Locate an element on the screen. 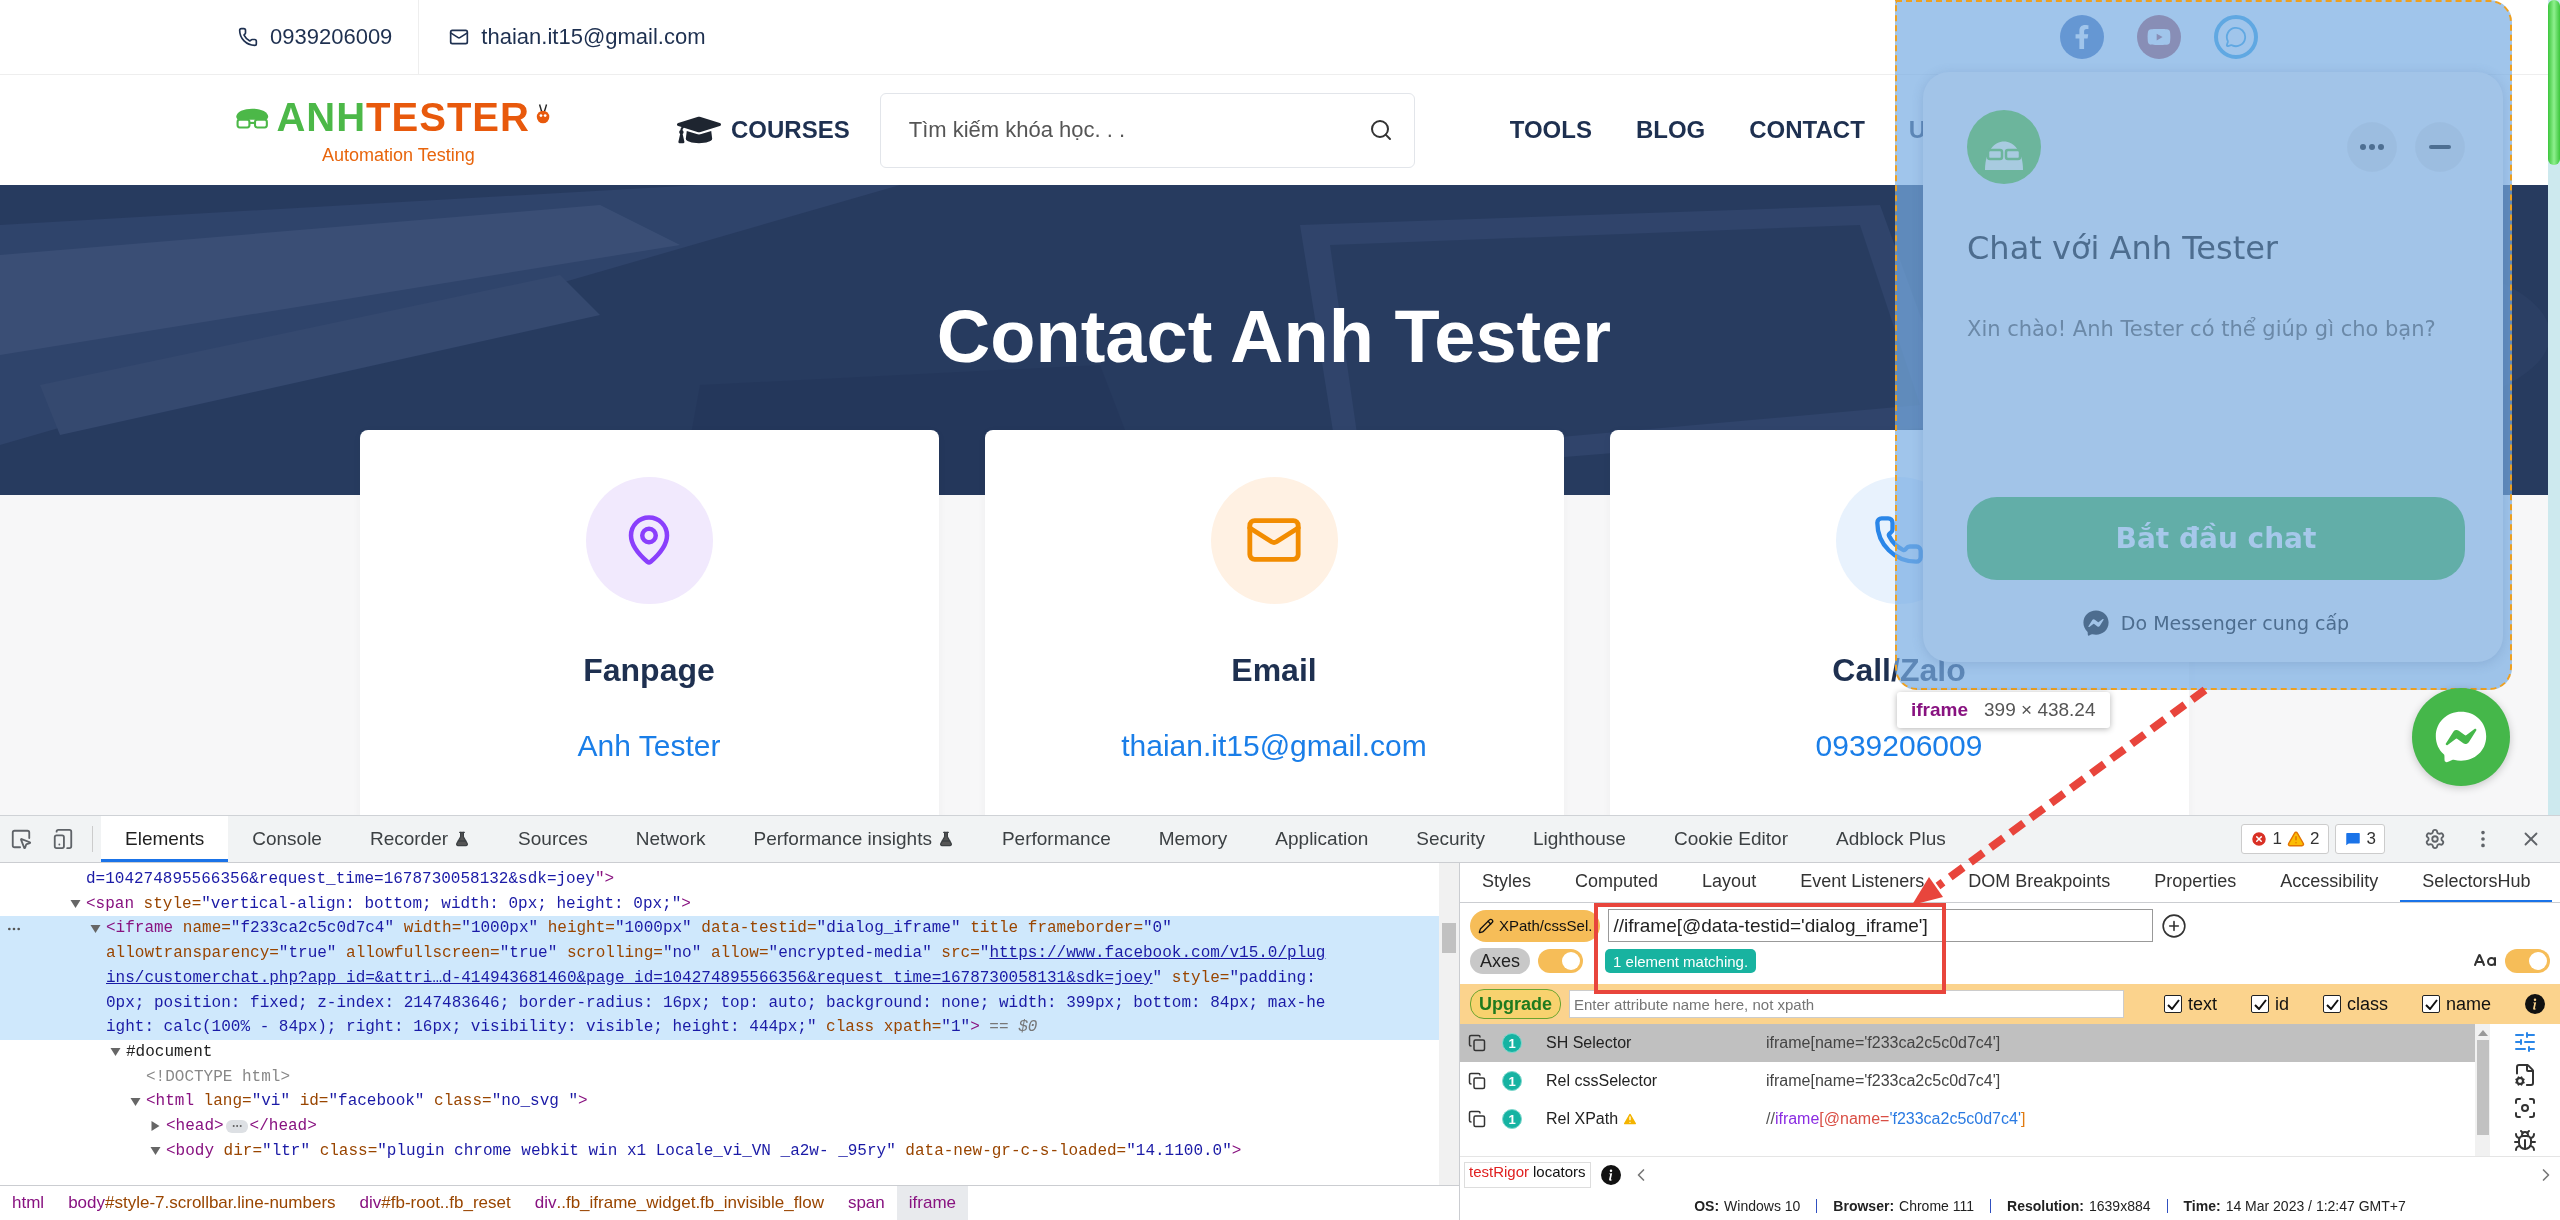  code-token: allowtransparency= is located at coordinates (192, 954).